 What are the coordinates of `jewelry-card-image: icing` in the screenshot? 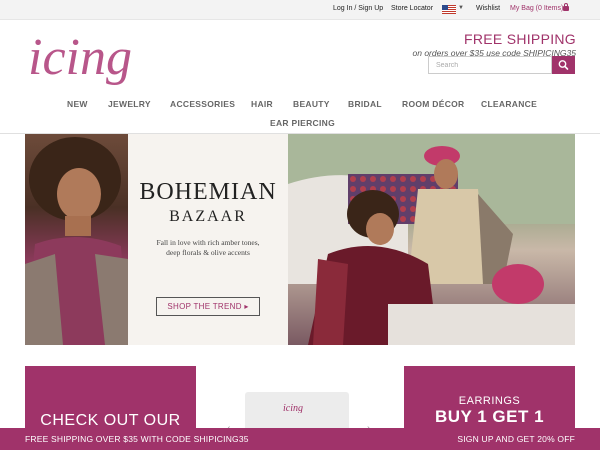 It's located at (297, 412).